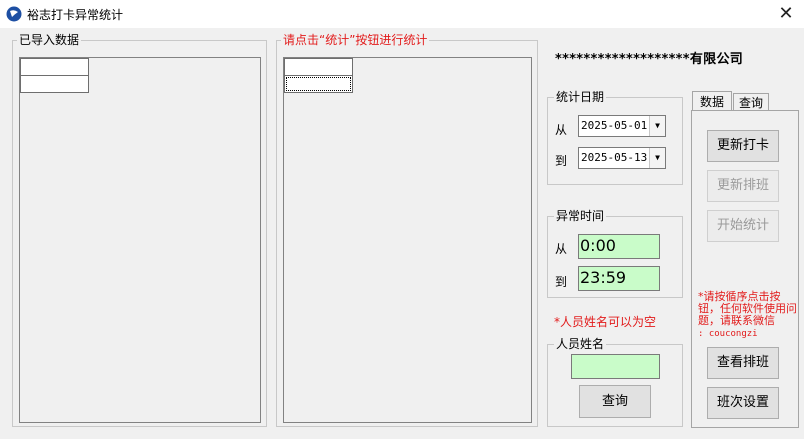 The image size is (804, 439). What do you see at coordinates (605, 322) in the screenshot?
I see `name-optional-hint: *人员姓名可以为空` at bounding box center [605, 322].